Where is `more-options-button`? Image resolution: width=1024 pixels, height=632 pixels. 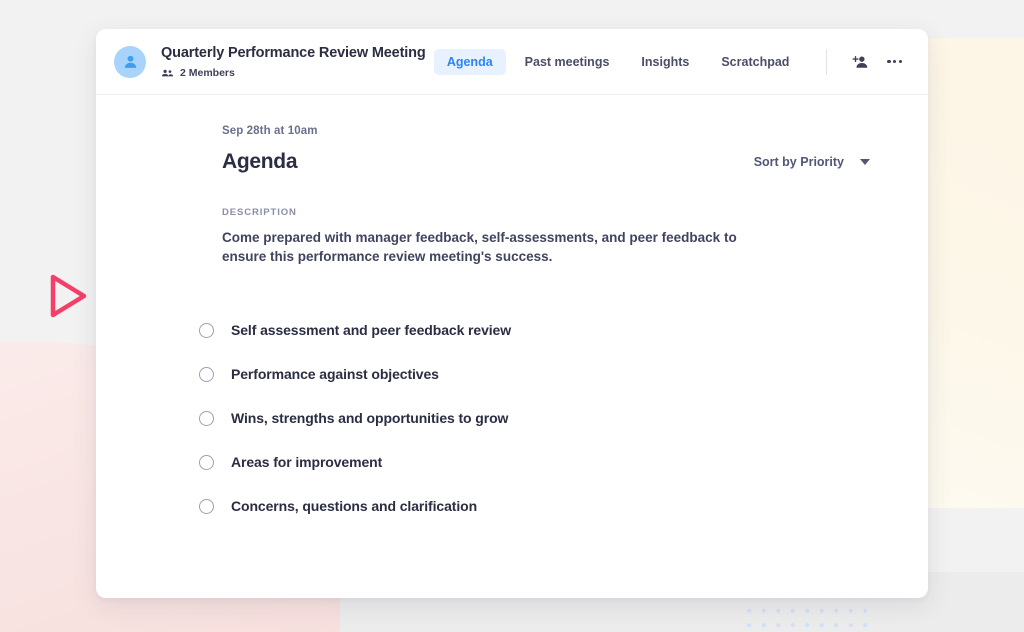 more-options-button is located at coordinates (894, 61).